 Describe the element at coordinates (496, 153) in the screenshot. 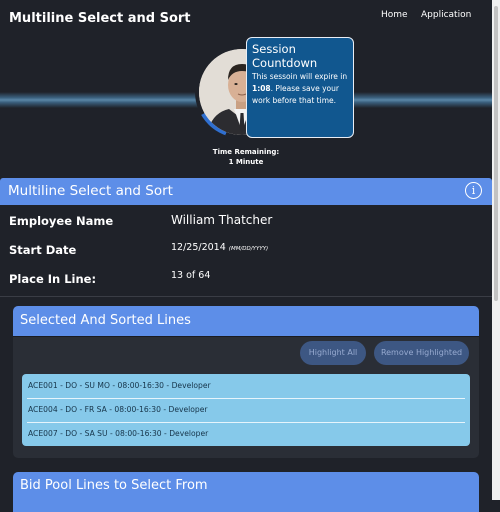

I see `scrollbar-thumb` at that location.